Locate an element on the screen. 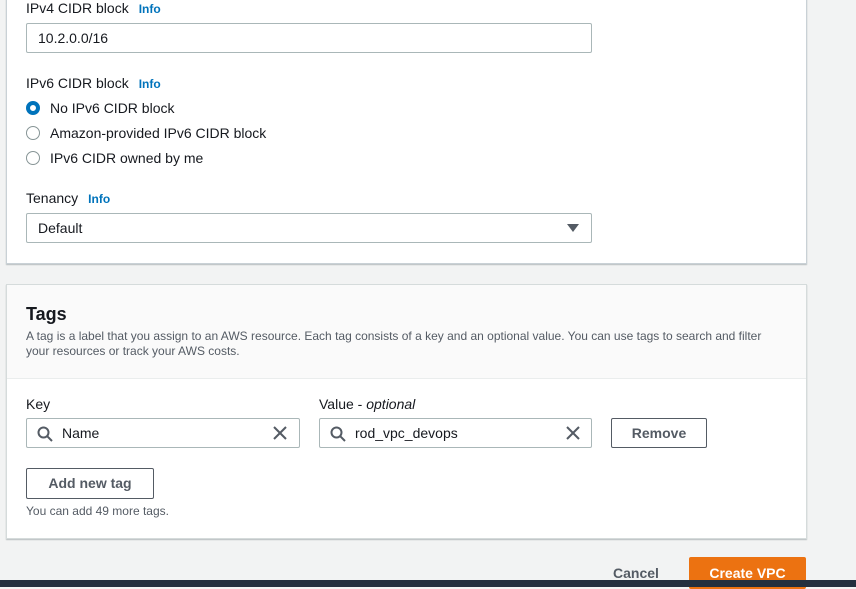 The image size is (856, 589). tag-value-value: rod_vpc_devops is located at coordinates (406, 433).